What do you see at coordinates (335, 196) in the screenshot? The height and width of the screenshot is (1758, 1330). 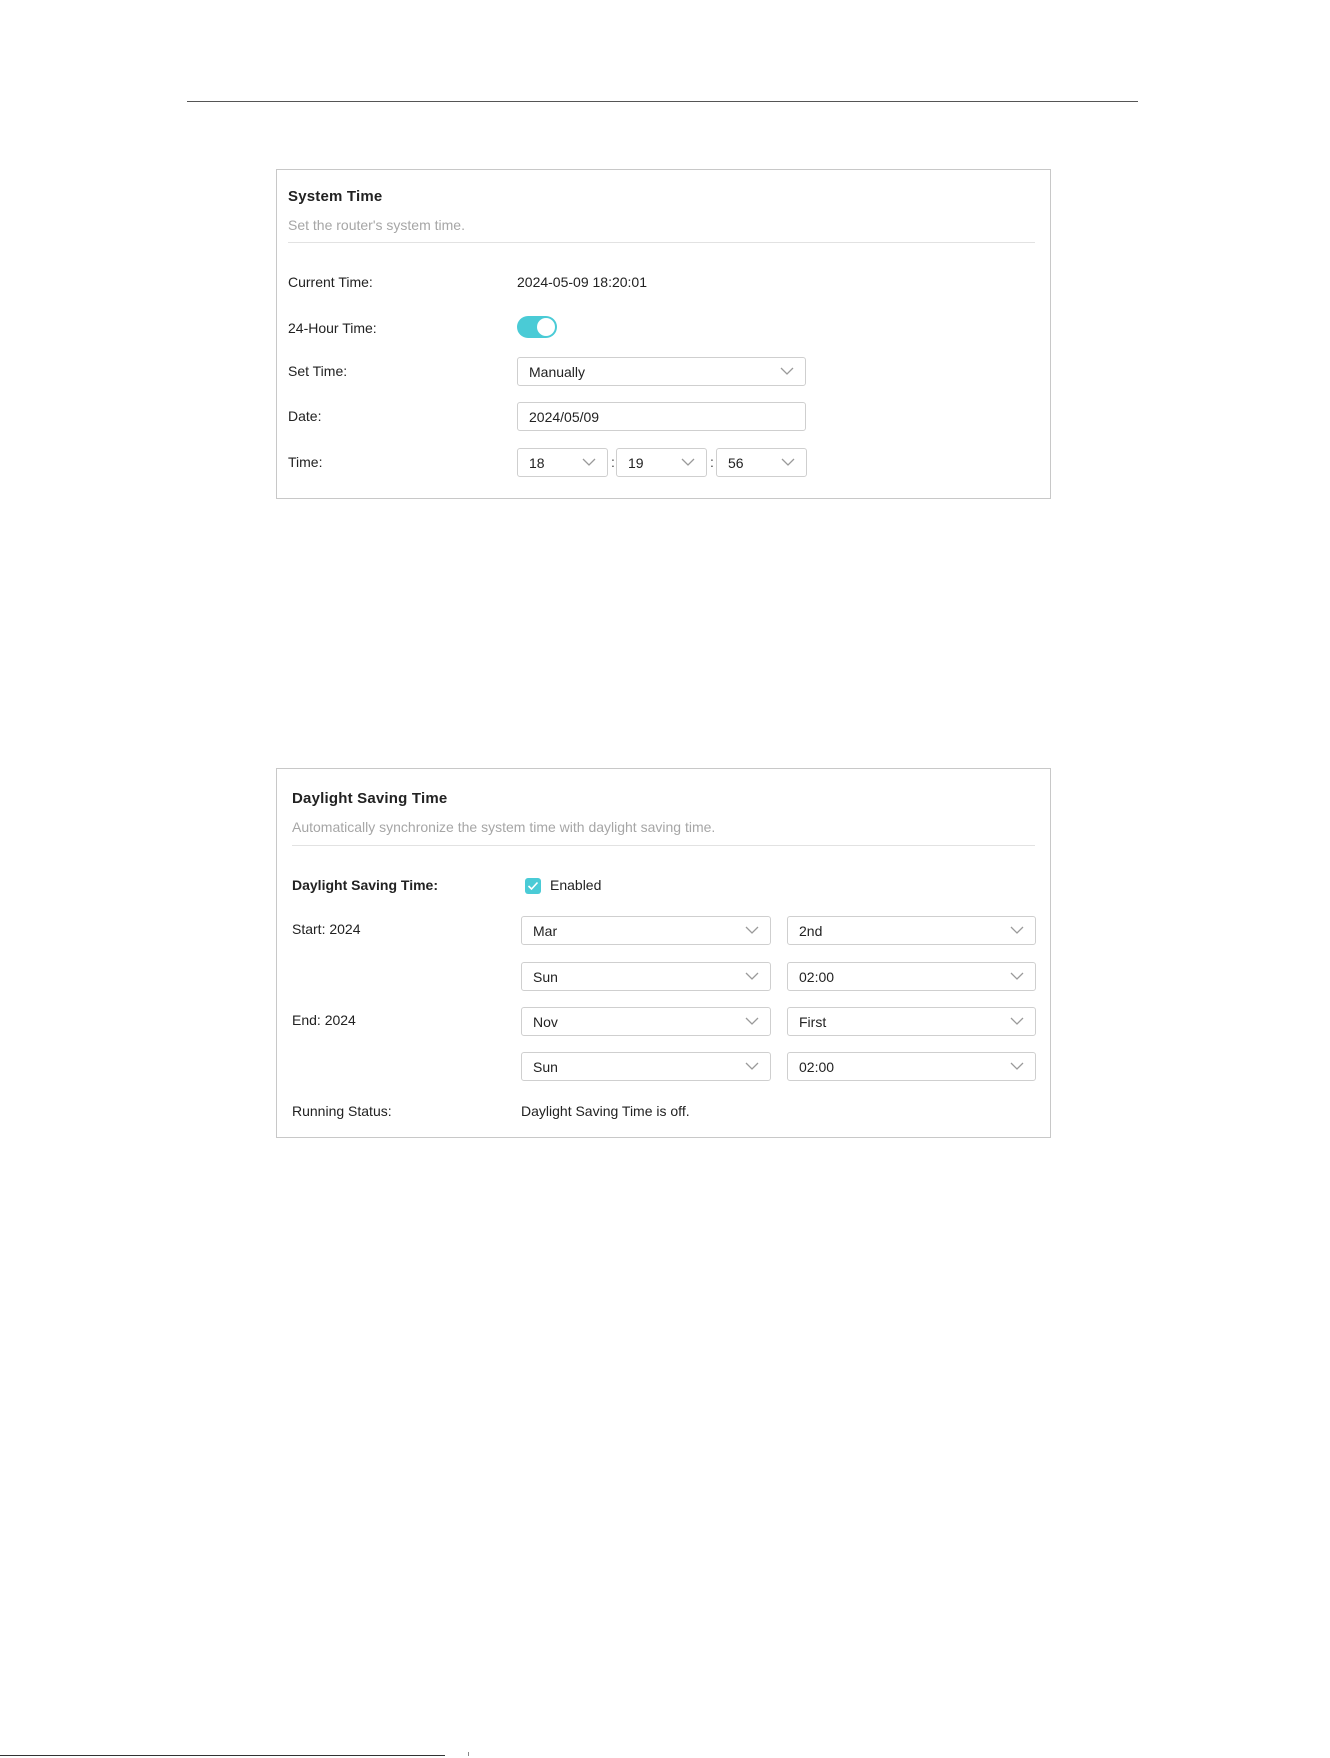 I see `system-time-title: System Time` at bounding box center [335, 196].